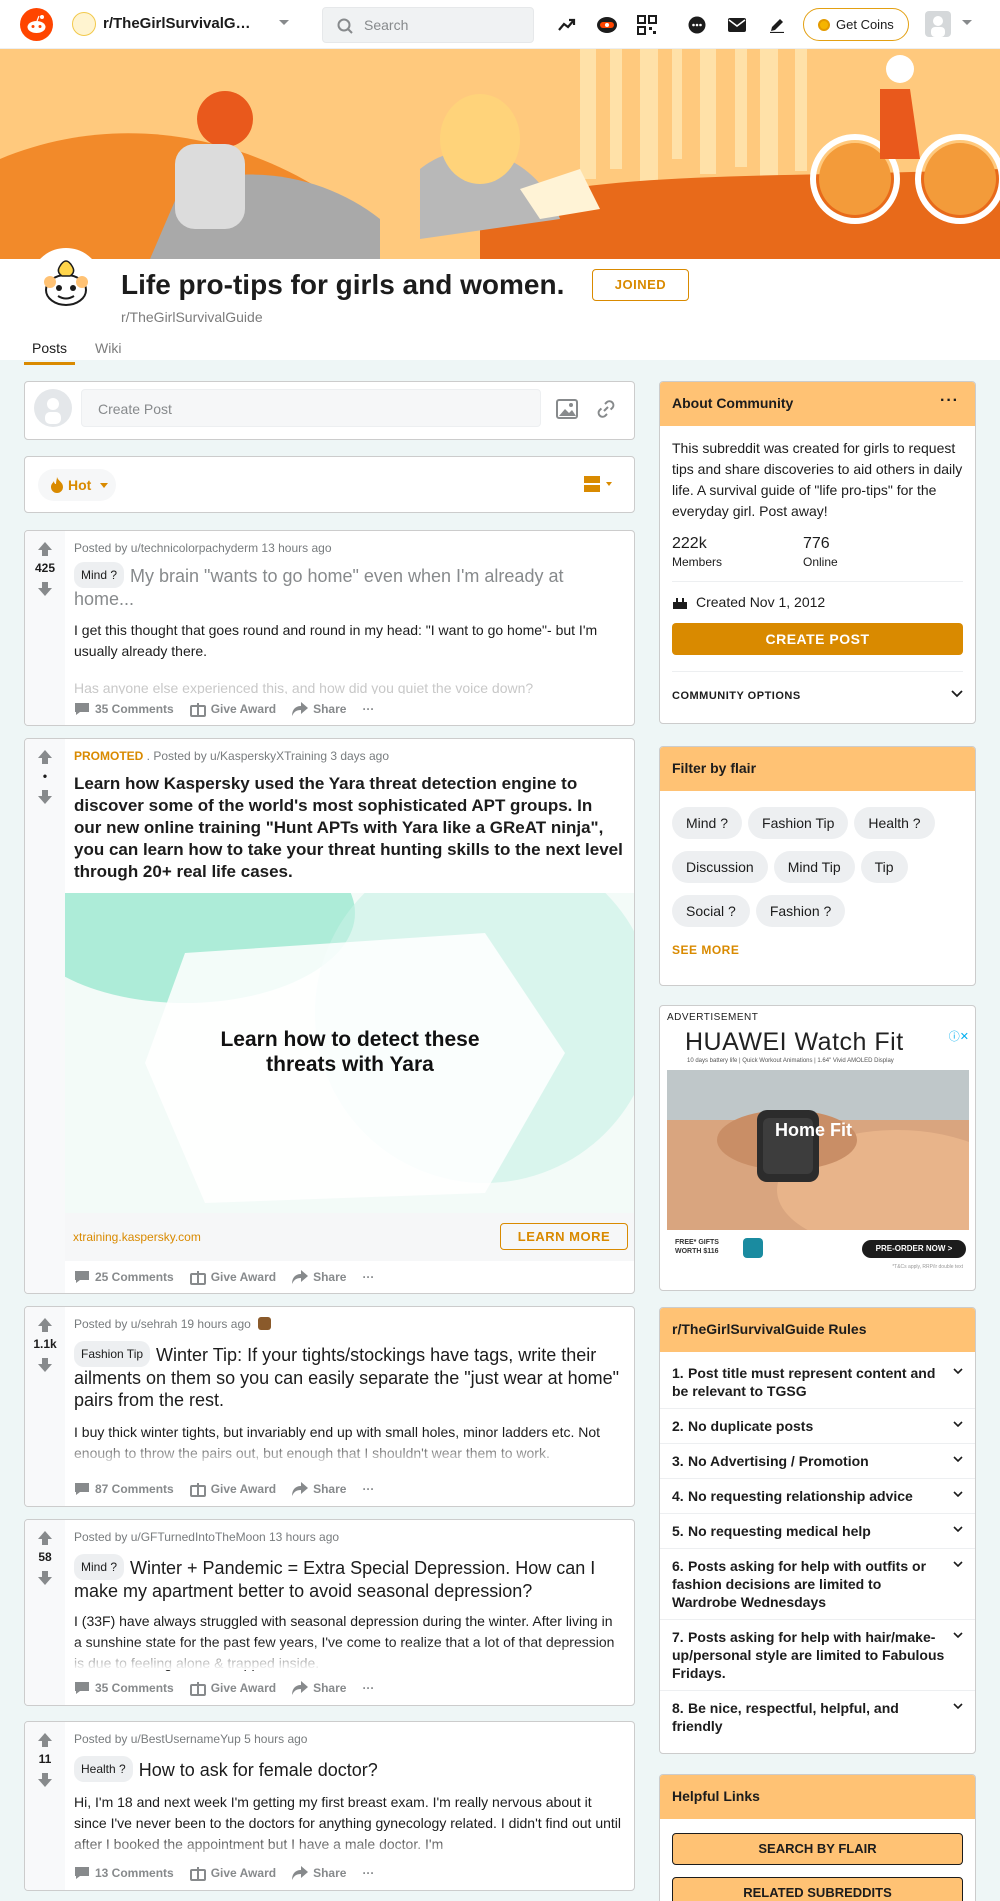 The height and width of the screenshot is (1901, 1000). I want to click on user-avatar, so click(938, 24).